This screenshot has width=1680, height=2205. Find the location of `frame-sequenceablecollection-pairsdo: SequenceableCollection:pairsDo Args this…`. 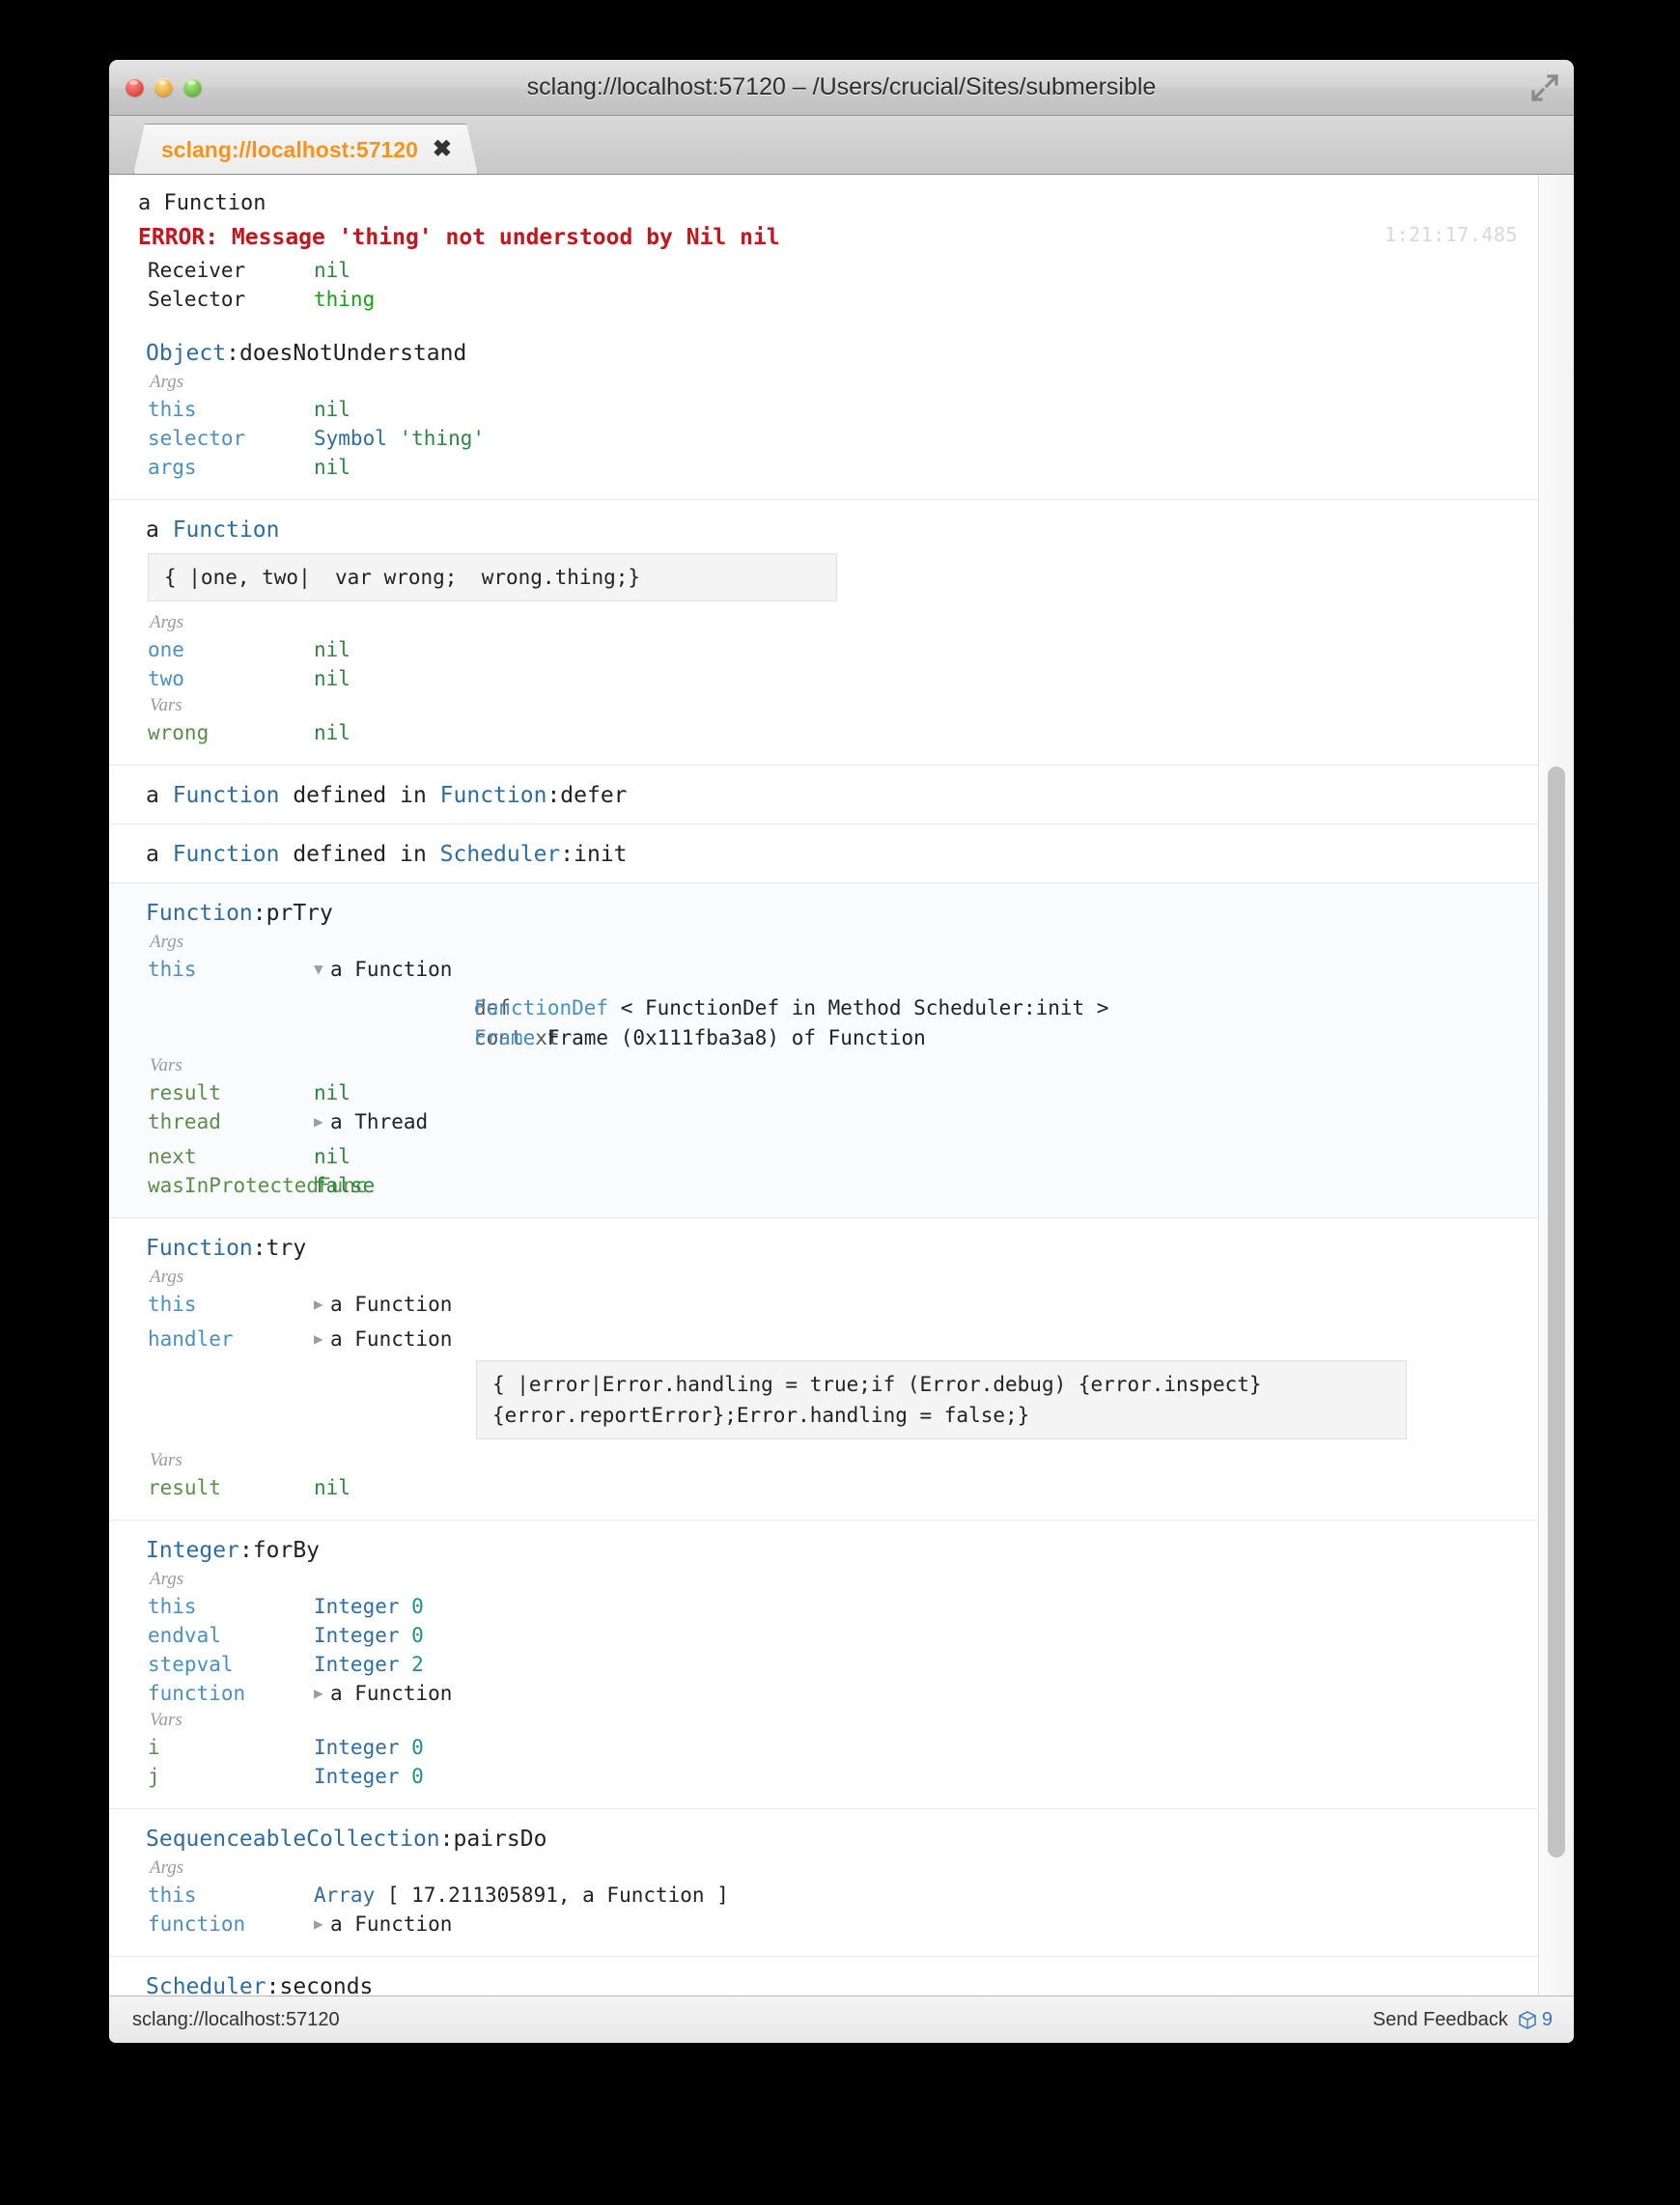

frame-sequenceablecollection-pairsdo: SequenceableCollection:pairsDo Args this… is located at coordinates (824, 1882).